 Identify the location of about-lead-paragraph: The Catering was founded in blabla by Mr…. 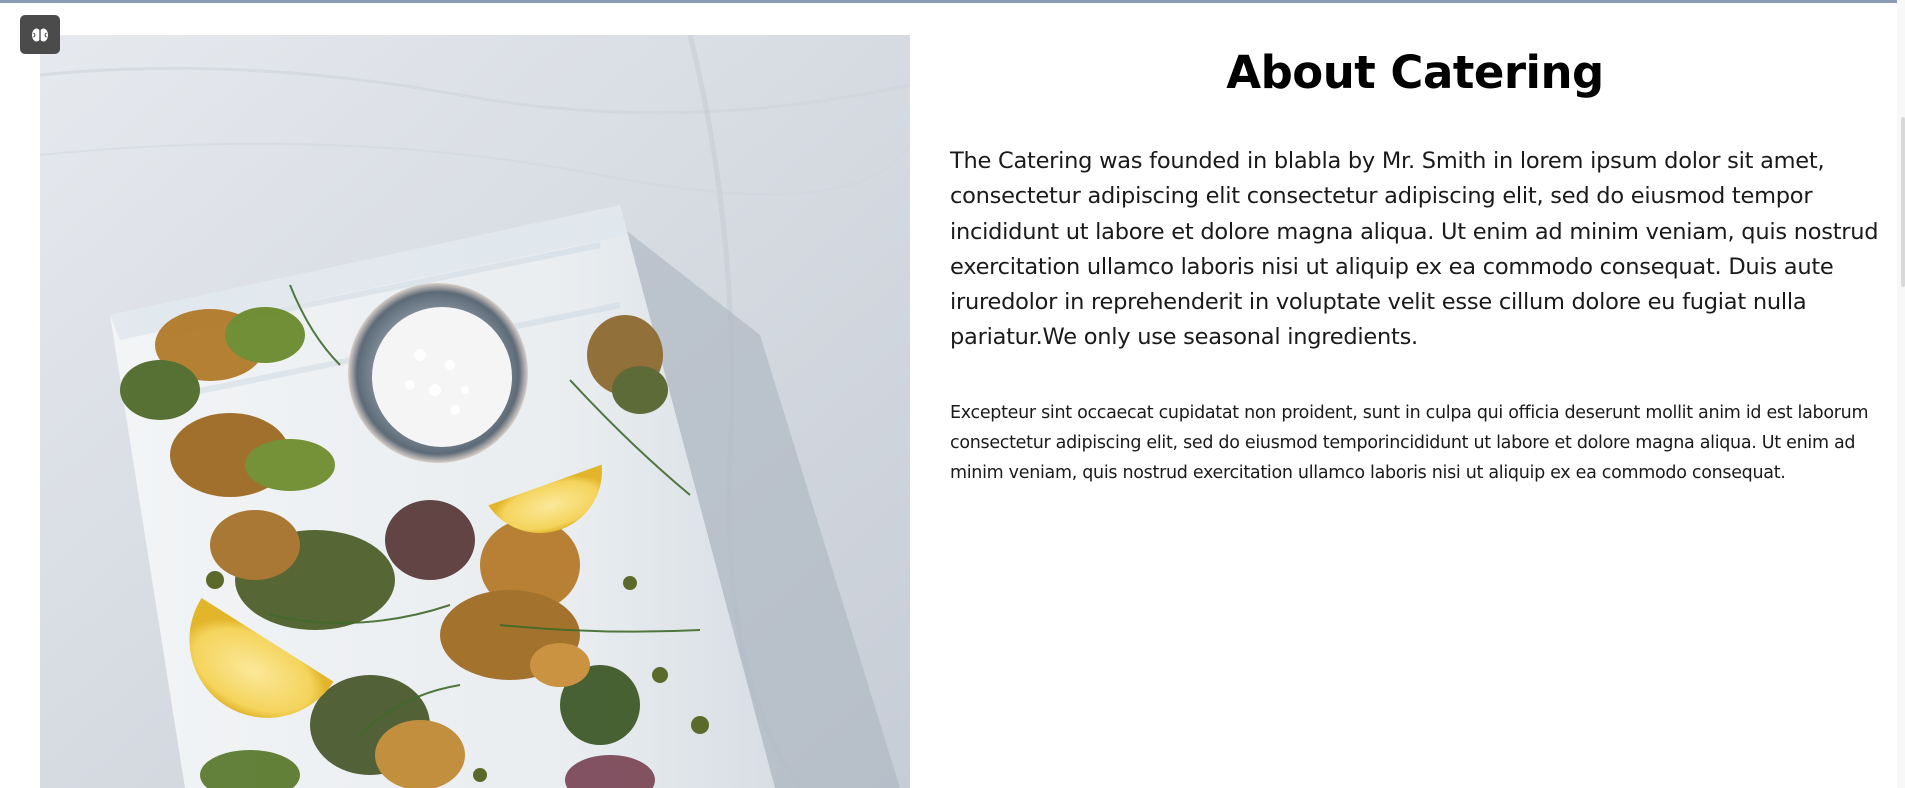
(1414, 249).